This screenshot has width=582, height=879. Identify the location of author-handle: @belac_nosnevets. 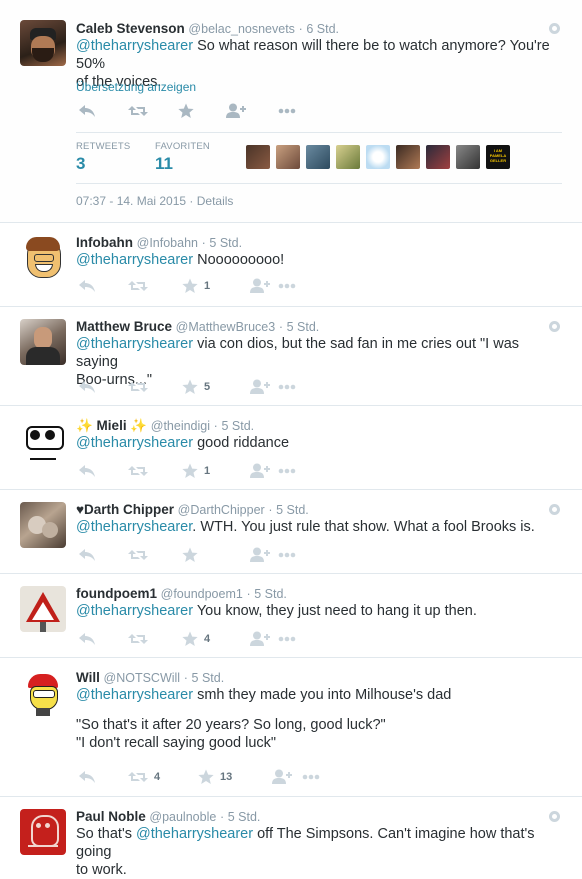
(241, 29).